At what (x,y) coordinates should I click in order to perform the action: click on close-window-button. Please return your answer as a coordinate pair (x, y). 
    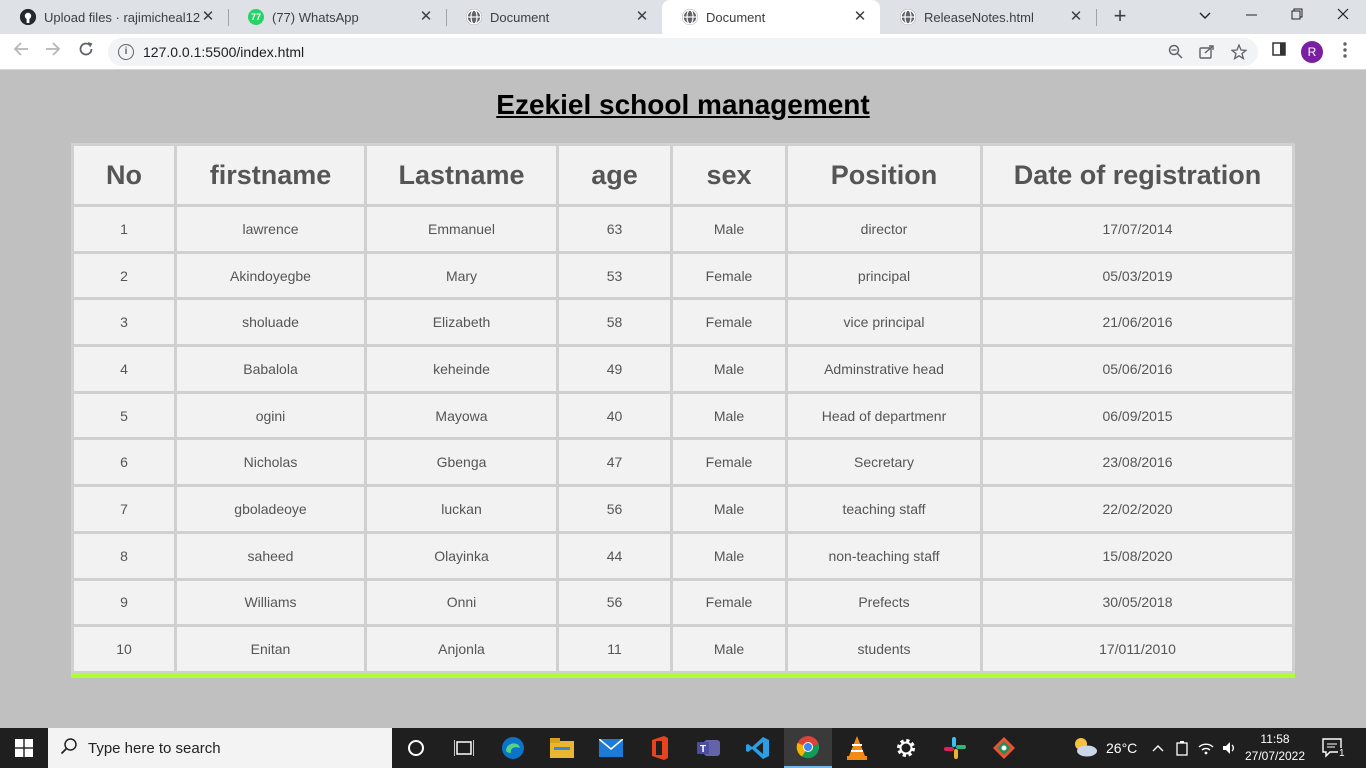
    Looking at the image, I should click on (1343, 15).